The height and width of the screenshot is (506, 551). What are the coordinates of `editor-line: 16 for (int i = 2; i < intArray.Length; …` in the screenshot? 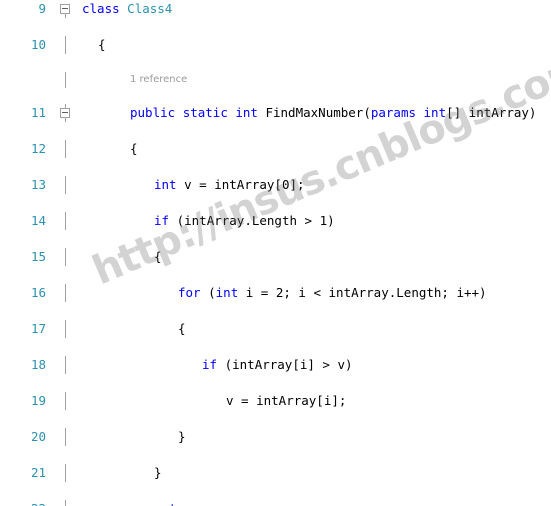 It's located at (275, 293).